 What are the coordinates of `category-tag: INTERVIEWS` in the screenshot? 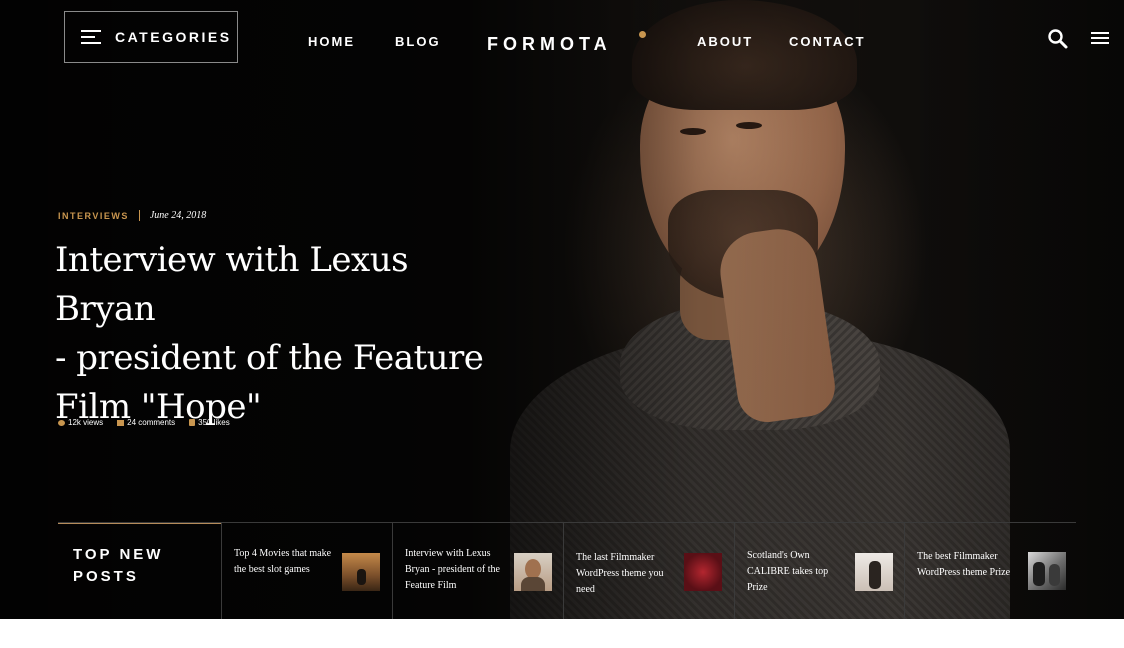 It's located at (93, 216).